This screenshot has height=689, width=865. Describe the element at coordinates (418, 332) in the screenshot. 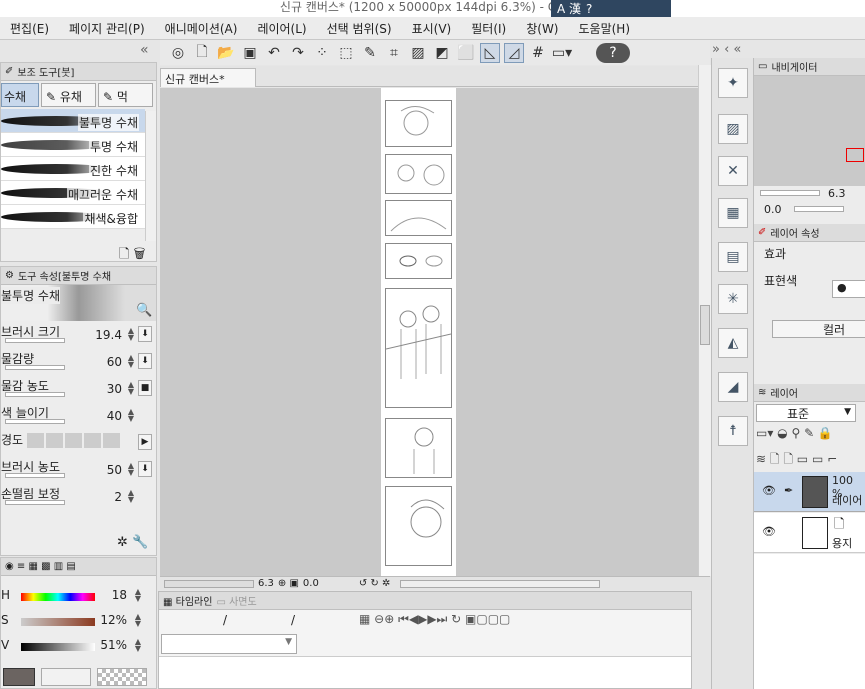

I see `canvas-page` at that location.